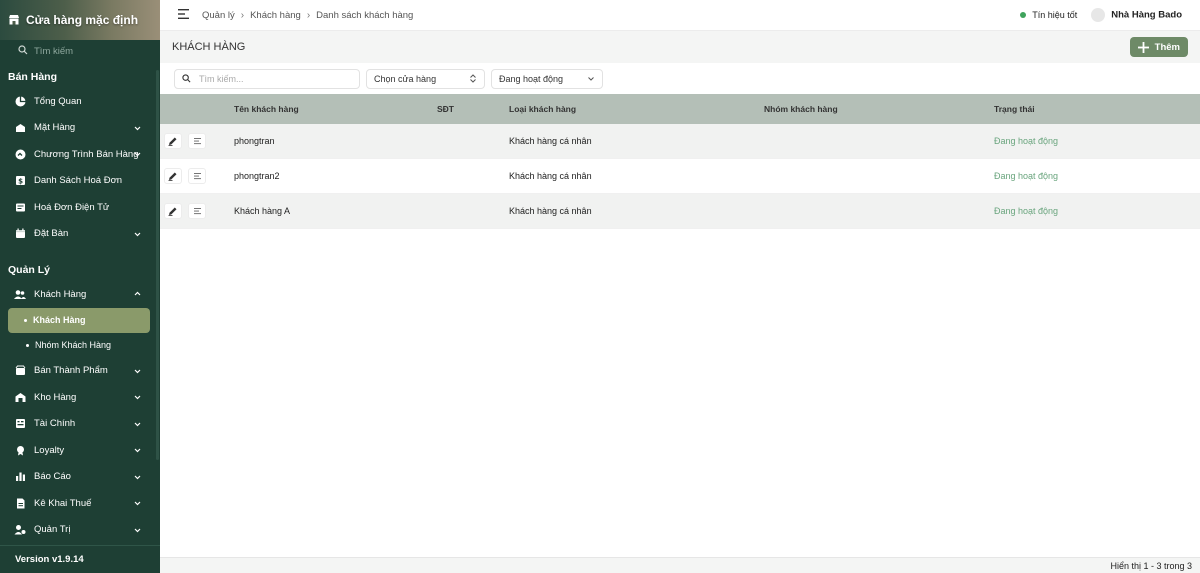 This screenshot has width=1200, height=573. Describe the element at coordinates (80, 51) in the screenshot. I see `sidebar-search: Tìm kiếm` at that location.